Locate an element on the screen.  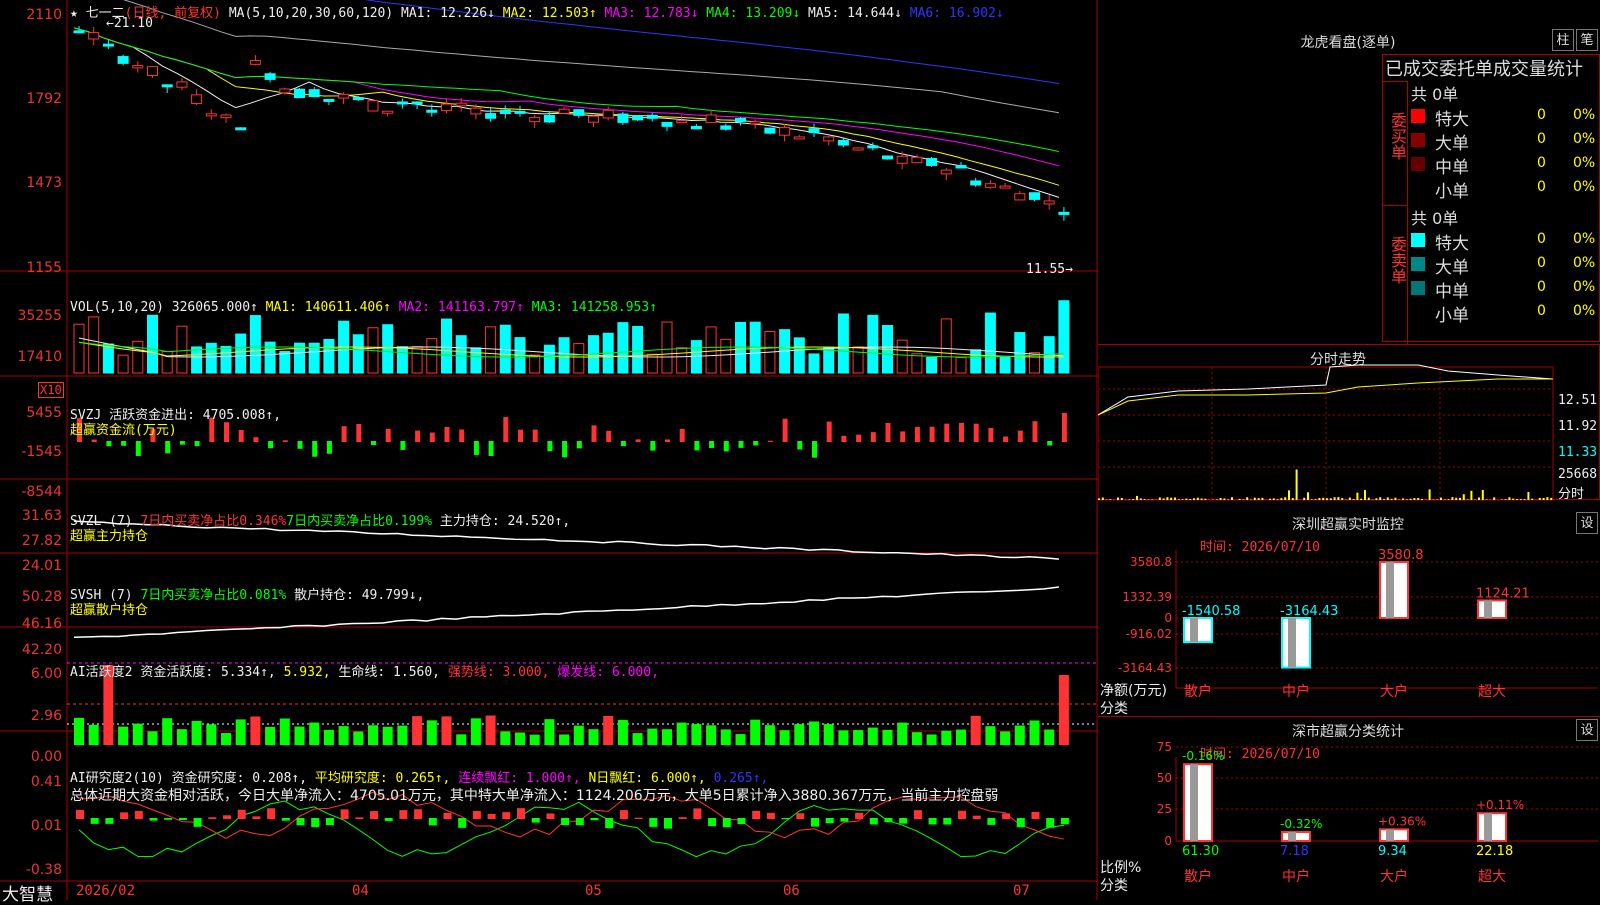
x-tick: 05 is located at coordinates (593, 891).